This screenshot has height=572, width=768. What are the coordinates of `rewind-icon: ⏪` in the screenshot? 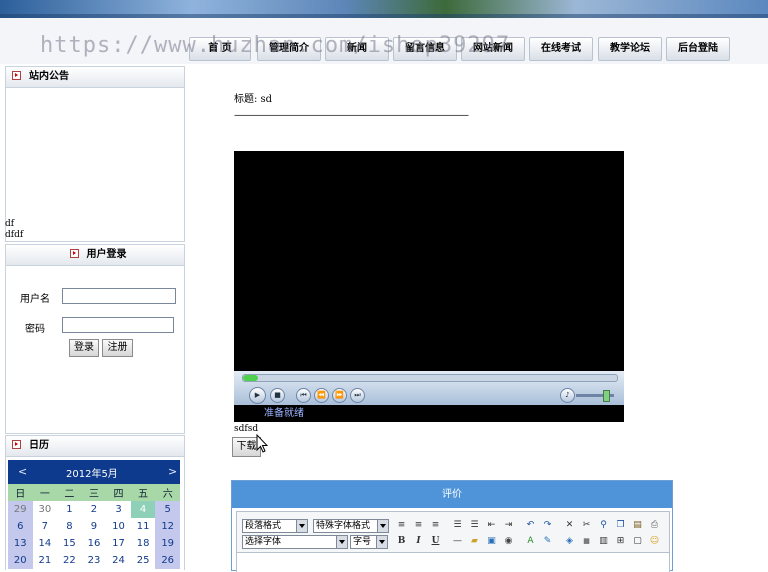 It's located at (321, 395).